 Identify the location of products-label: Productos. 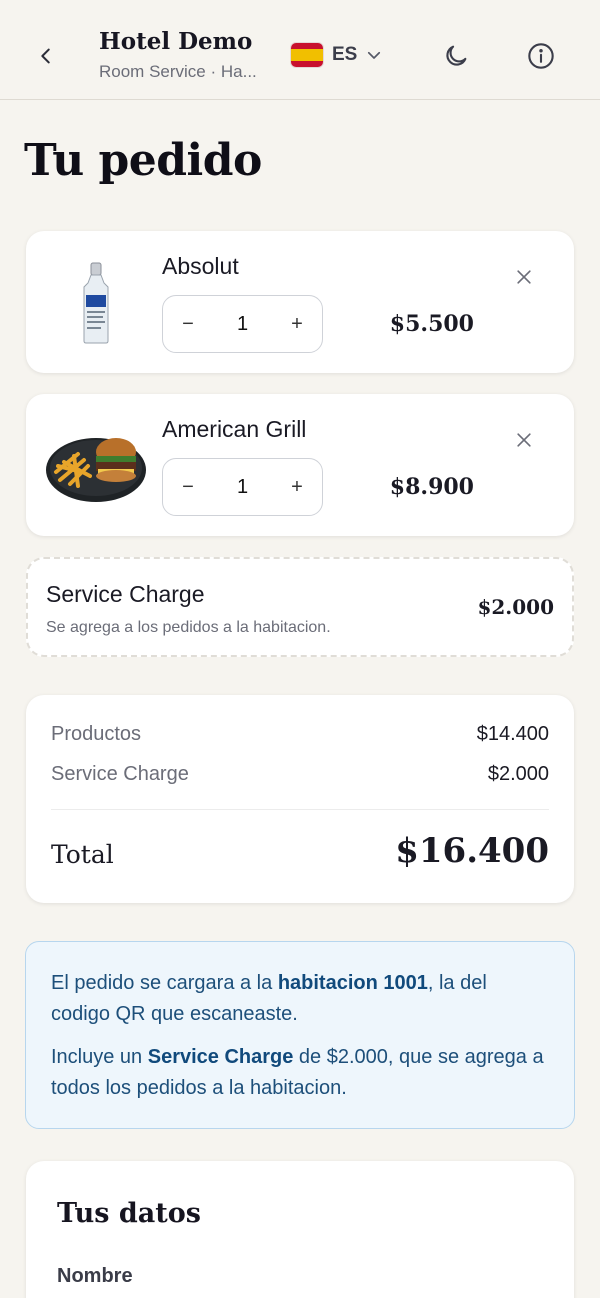
(96, 734).